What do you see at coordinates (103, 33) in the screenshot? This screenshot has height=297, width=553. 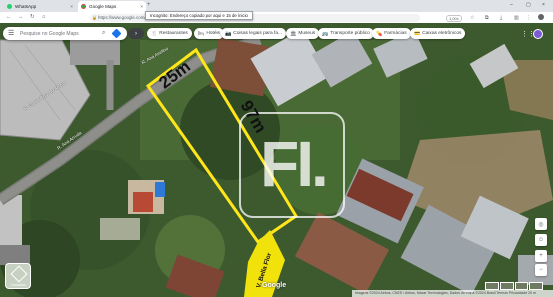 I see `search-icon: ⌕` at bounding box center [103, 33].